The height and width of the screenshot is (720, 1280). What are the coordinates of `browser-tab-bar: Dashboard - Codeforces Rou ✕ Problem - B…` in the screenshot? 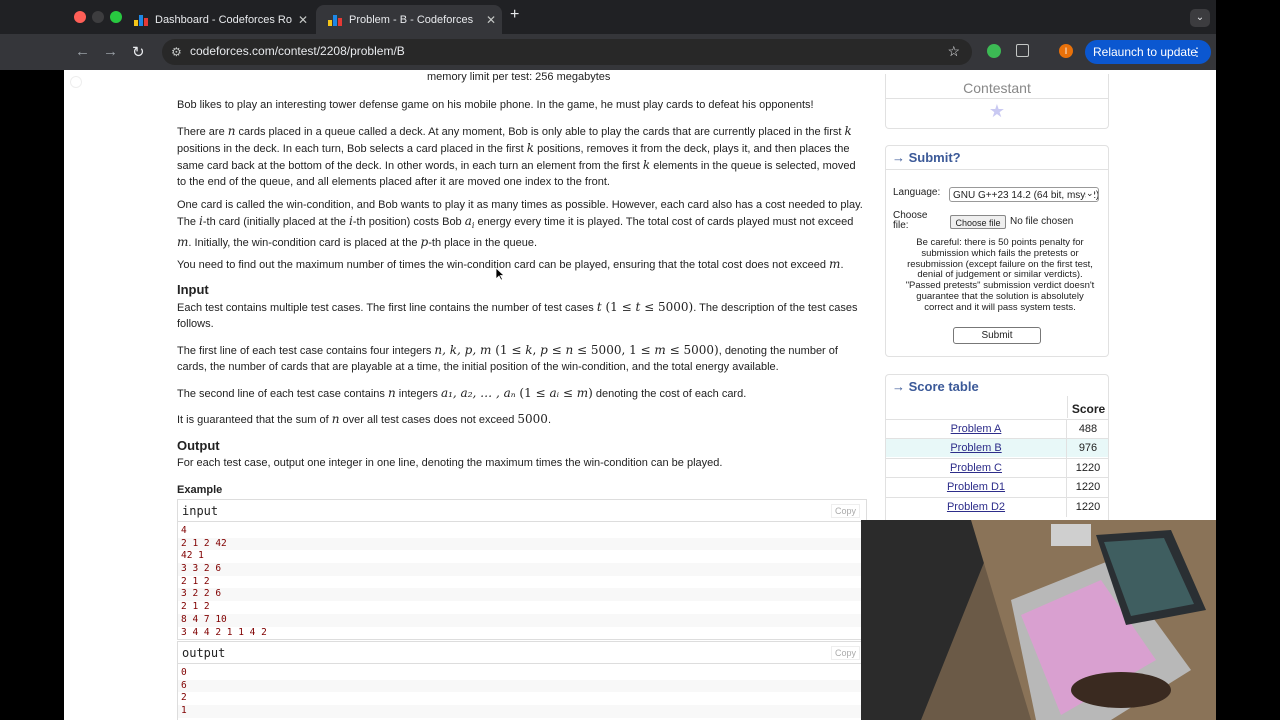 It's located at (608, 17).